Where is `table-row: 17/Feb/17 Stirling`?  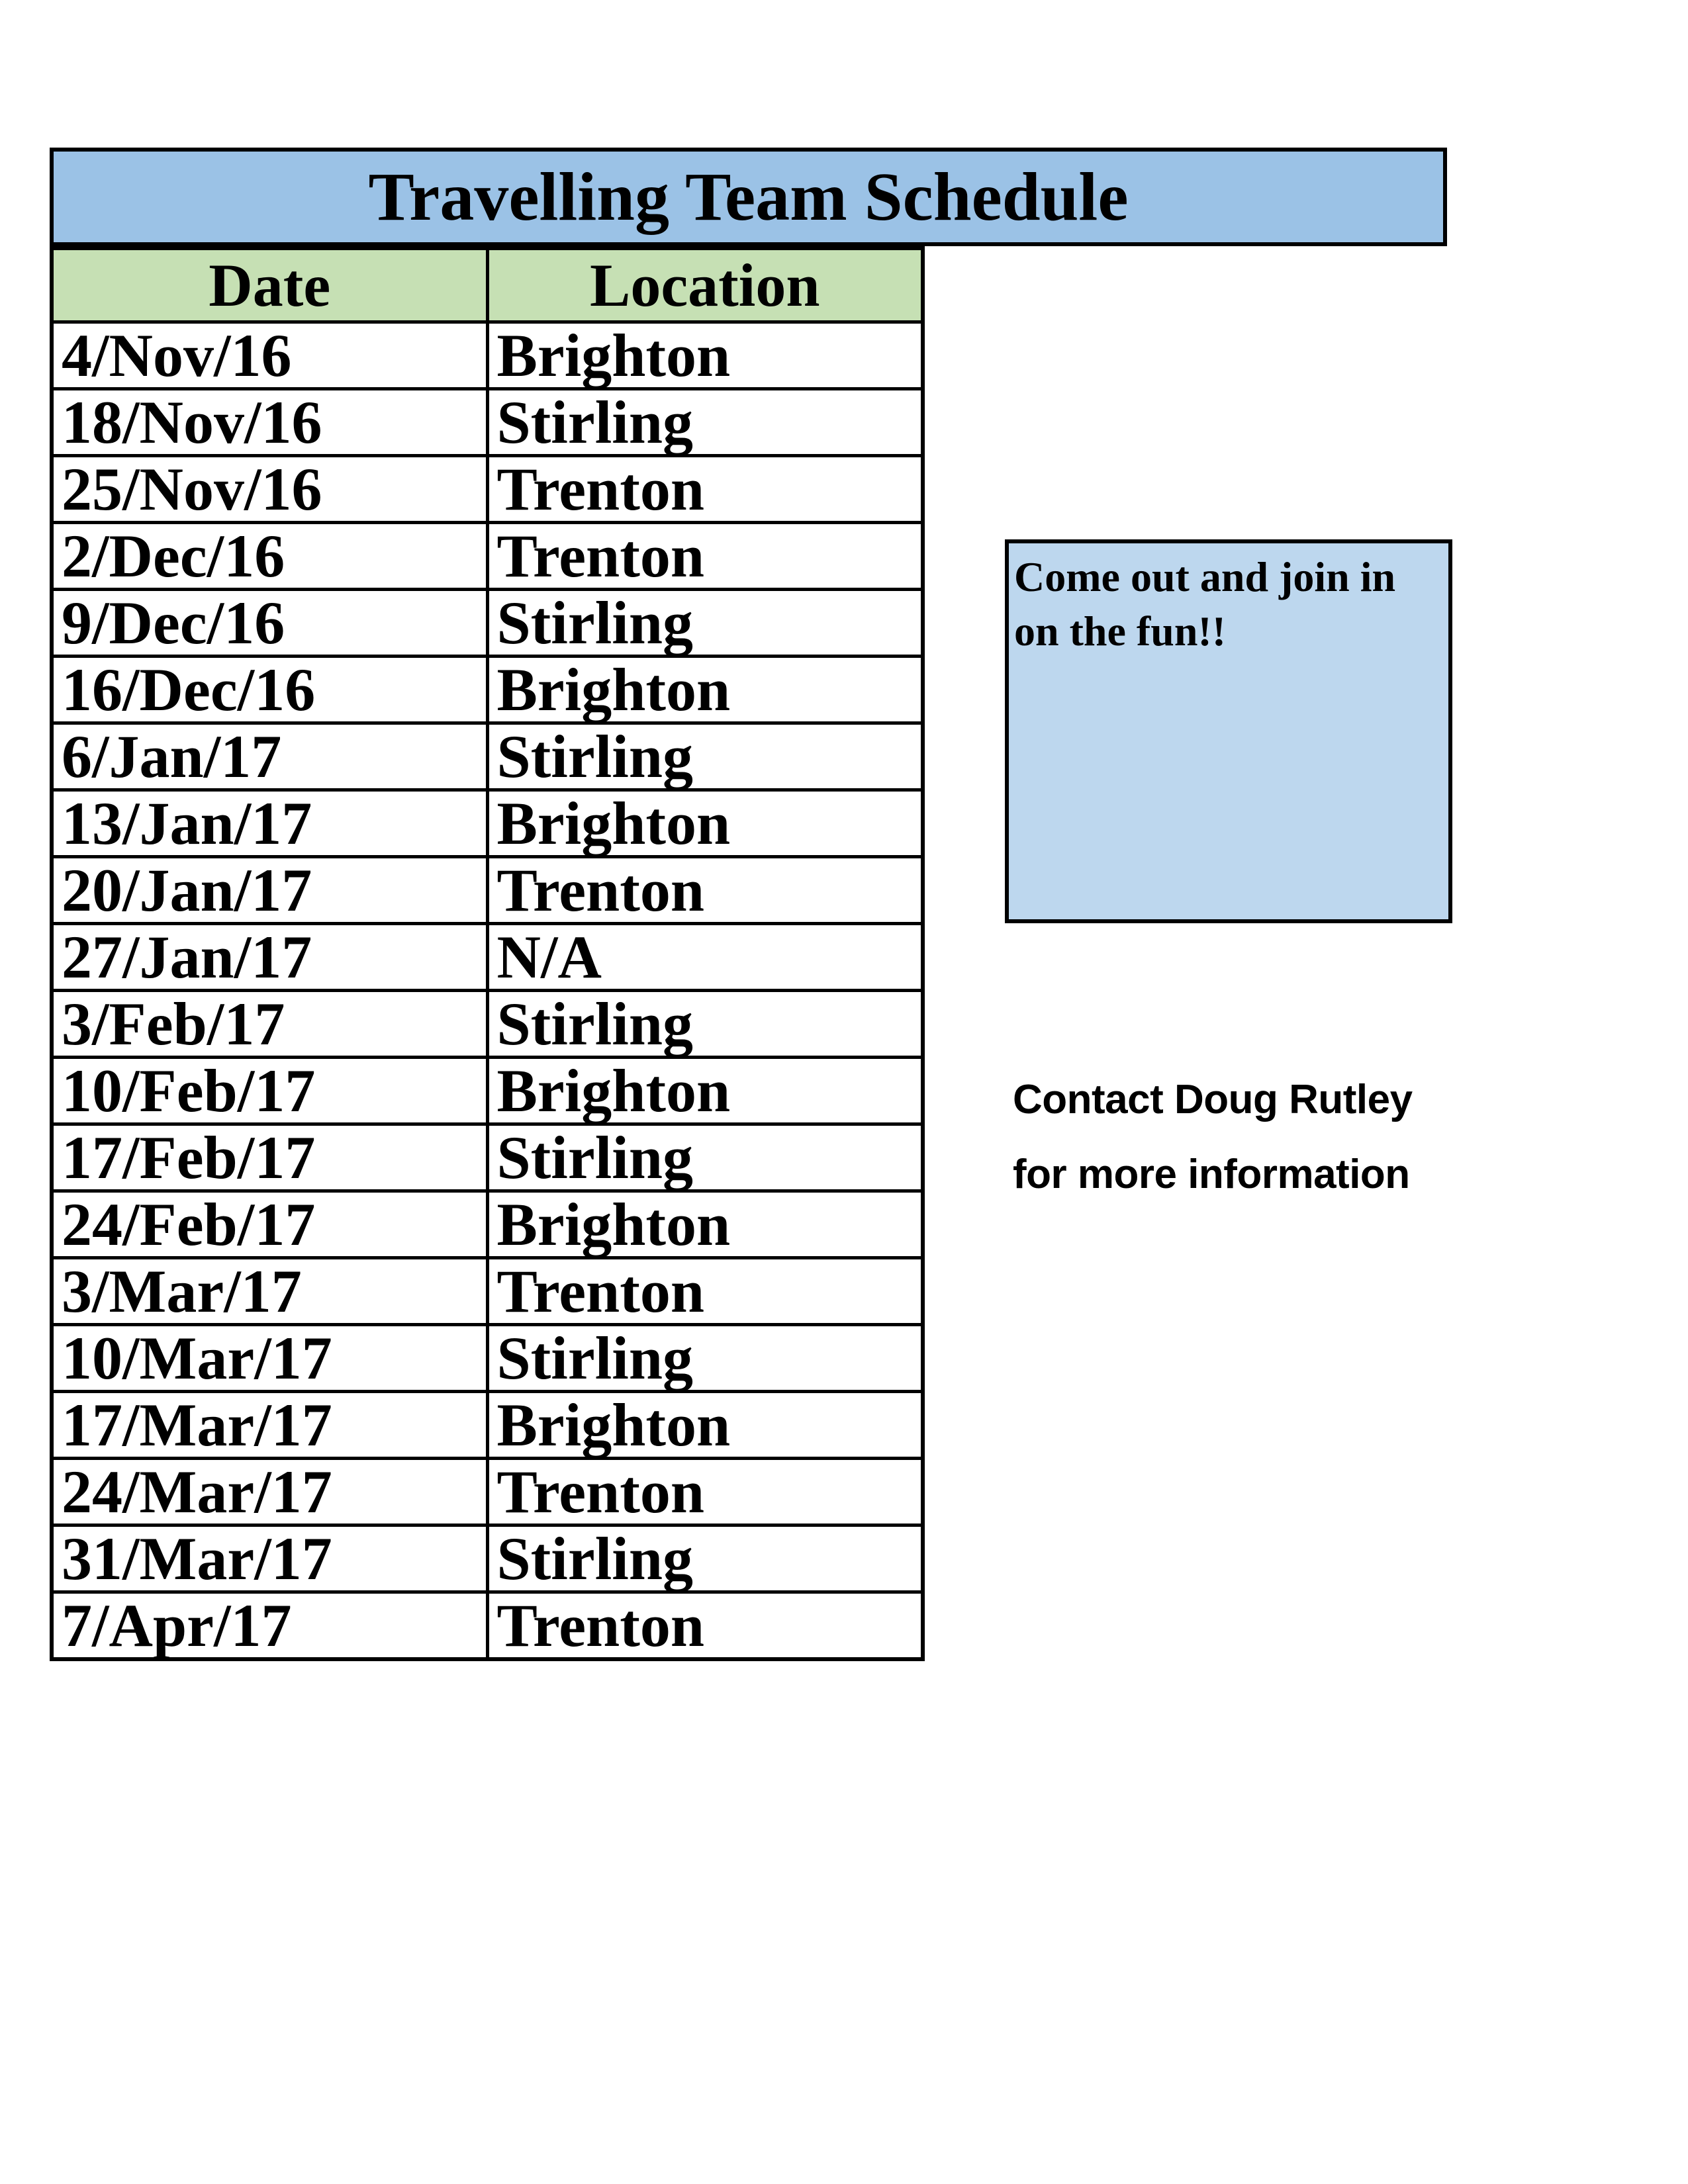
table-row: 17/Feb/17 Stirling is located at coordinates (487, 1157).